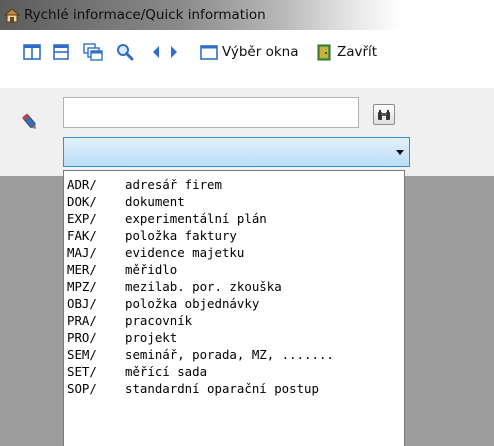 The height and width of the screenshot is (446, 494). Describe the element at coordinates (236, 152) in the screenshot. I see `category-select` at that location.